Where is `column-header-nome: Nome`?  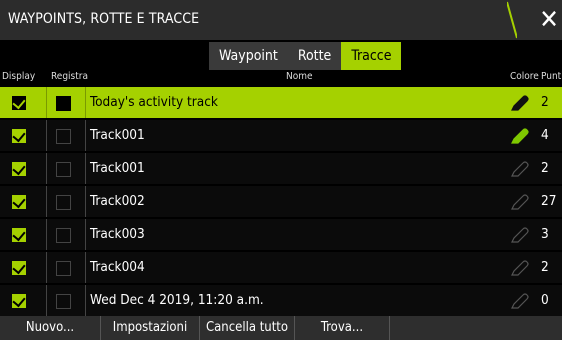 column-header-nome: Nome is located at coordinates (299, 78).